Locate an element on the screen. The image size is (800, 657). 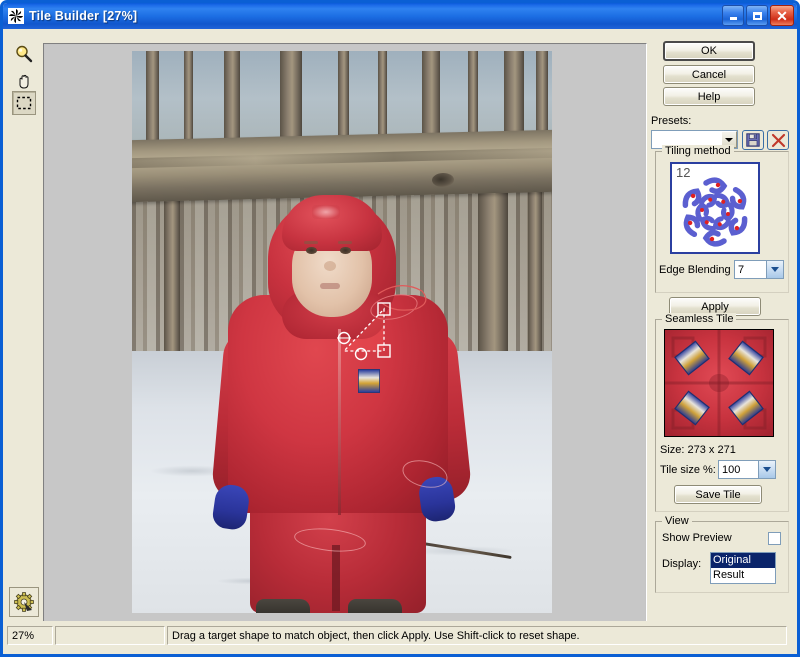
tiling-pattern-preview: 12 is located at coordinates (715, 208).